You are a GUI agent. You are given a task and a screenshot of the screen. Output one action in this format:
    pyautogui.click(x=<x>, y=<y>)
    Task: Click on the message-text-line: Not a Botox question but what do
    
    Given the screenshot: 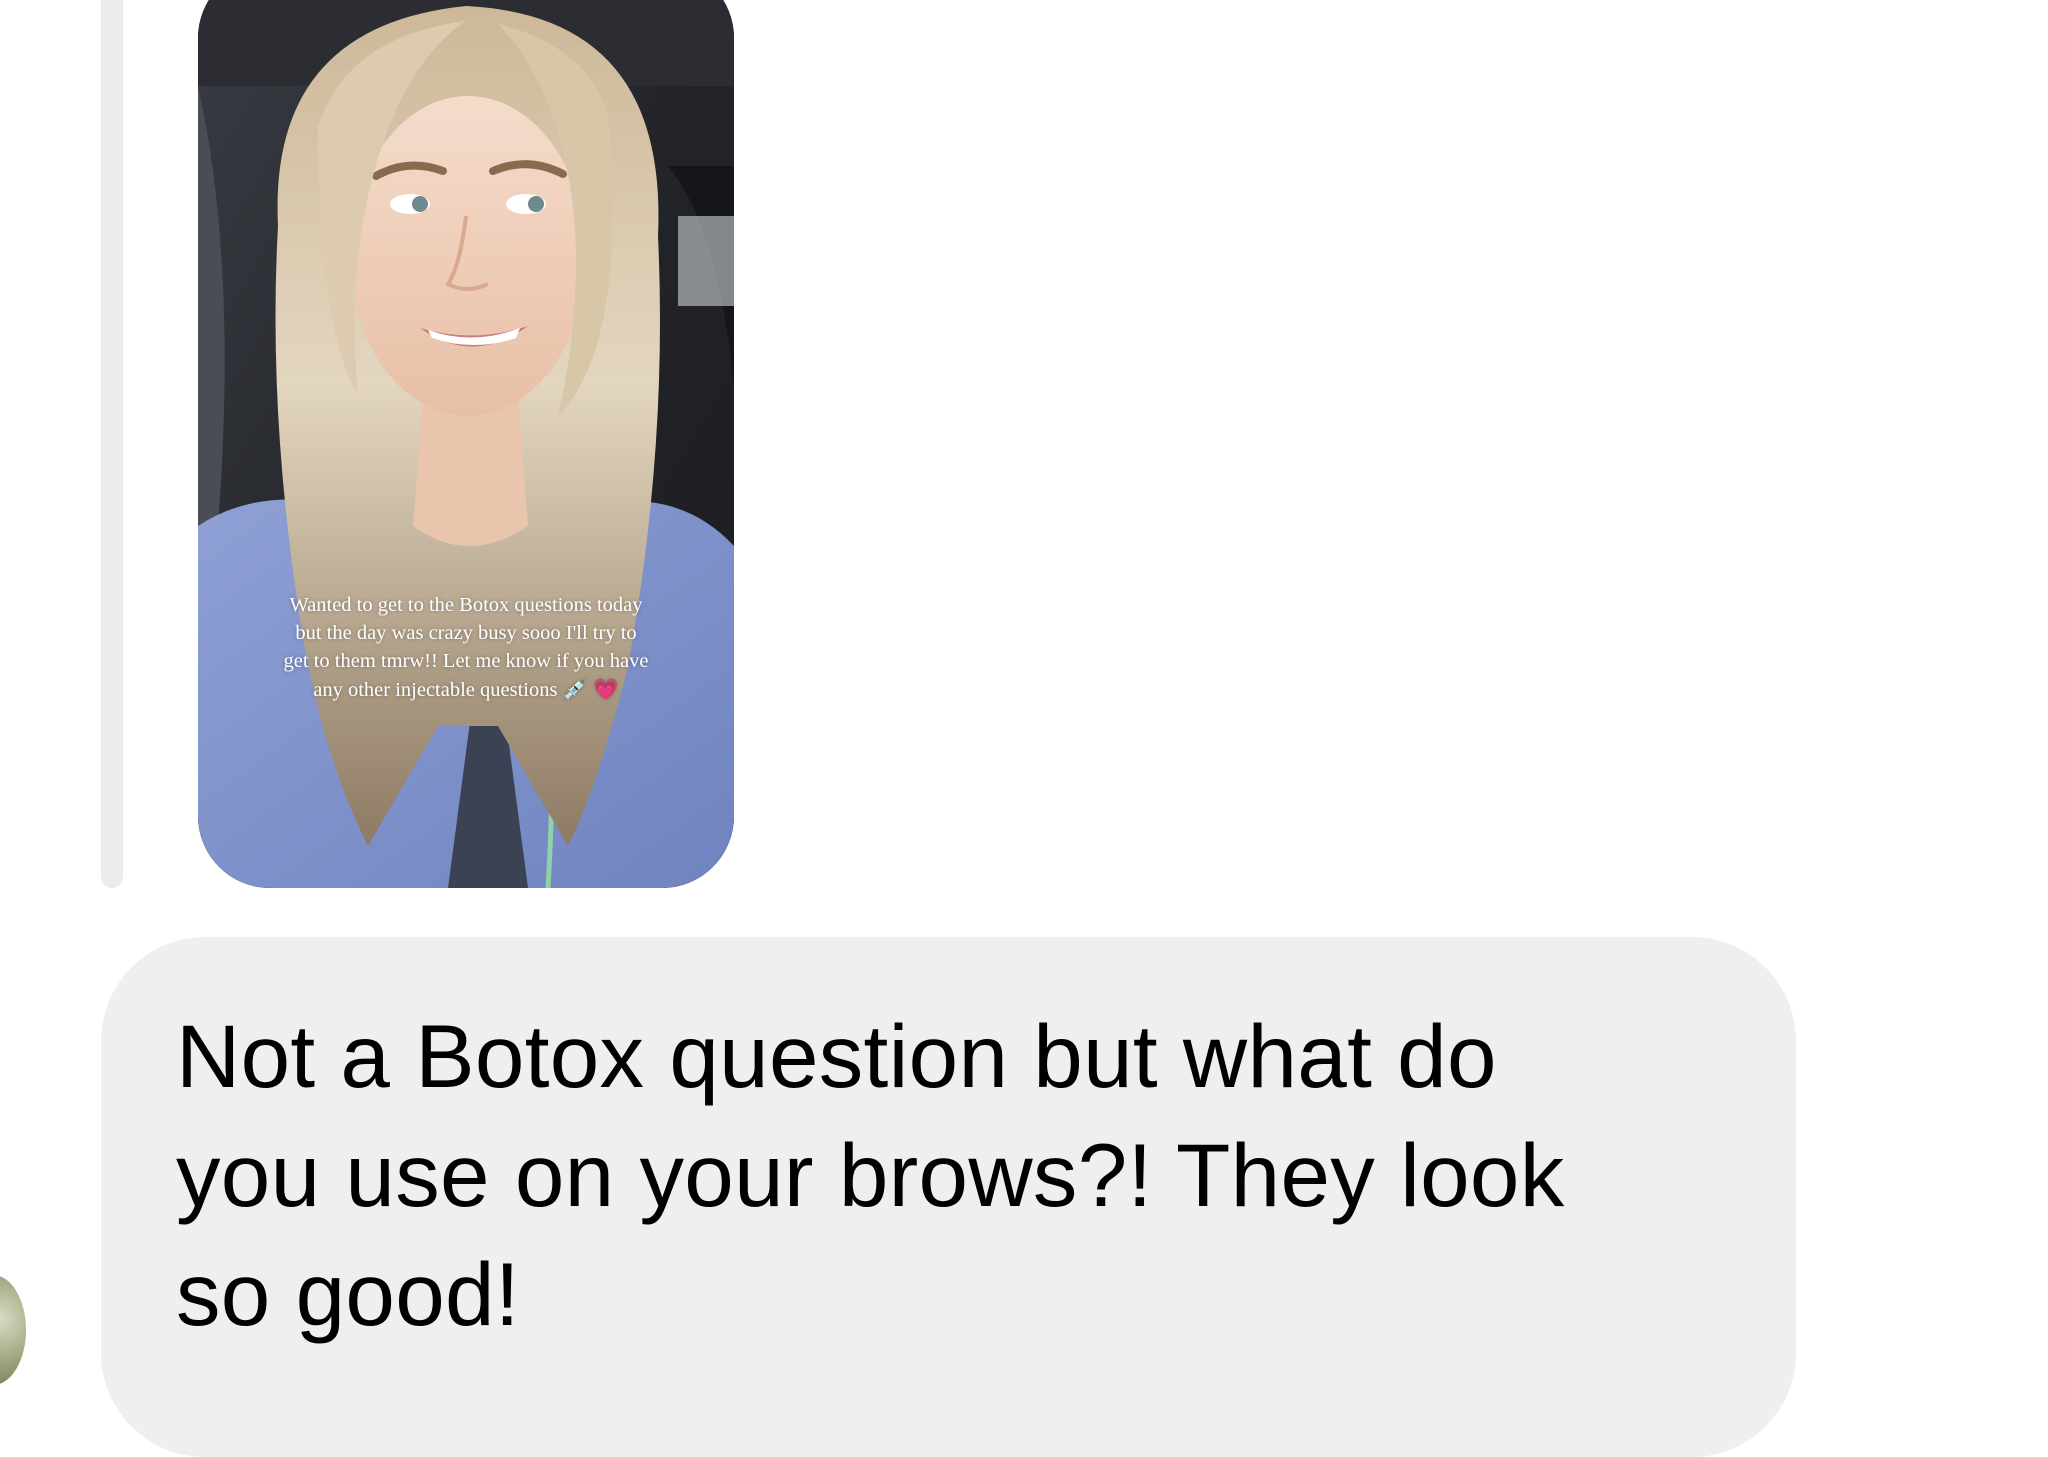 What is the action you would take?
    pyautogui.click(x=836, y=1056)
    